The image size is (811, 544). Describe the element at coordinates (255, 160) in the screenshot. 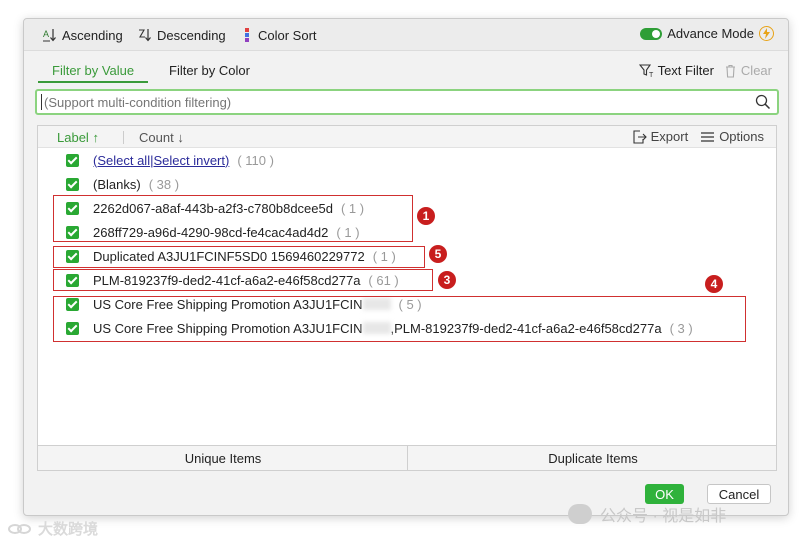

I see `item-count: ( 110 )` at that location.